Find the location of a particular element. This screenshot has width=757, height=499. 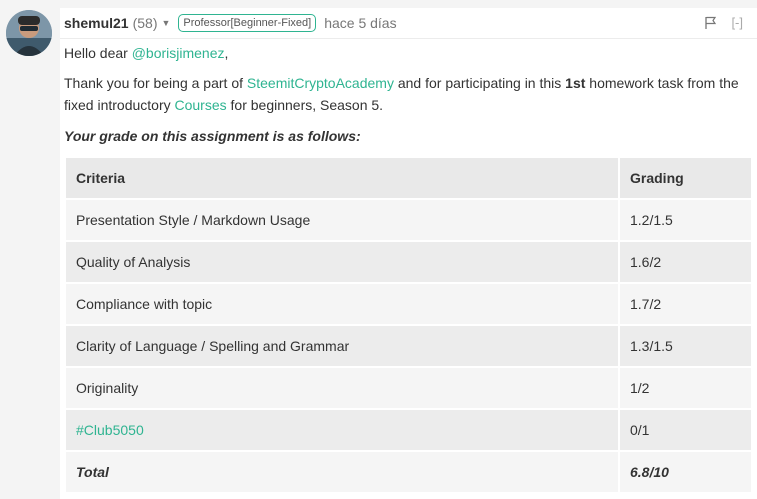

grade-cell: 6.8/10 is located at coordinates (685, 472).